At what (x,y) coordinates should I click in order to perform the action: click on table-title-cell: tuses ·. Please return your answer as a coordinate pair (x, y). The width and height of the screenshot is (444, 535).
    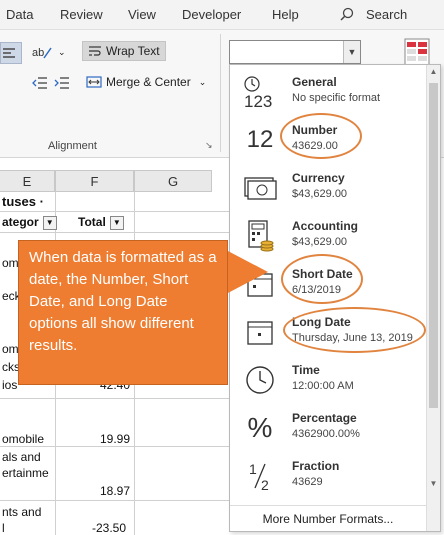
    Looking at the image, I should click on (23, 201).